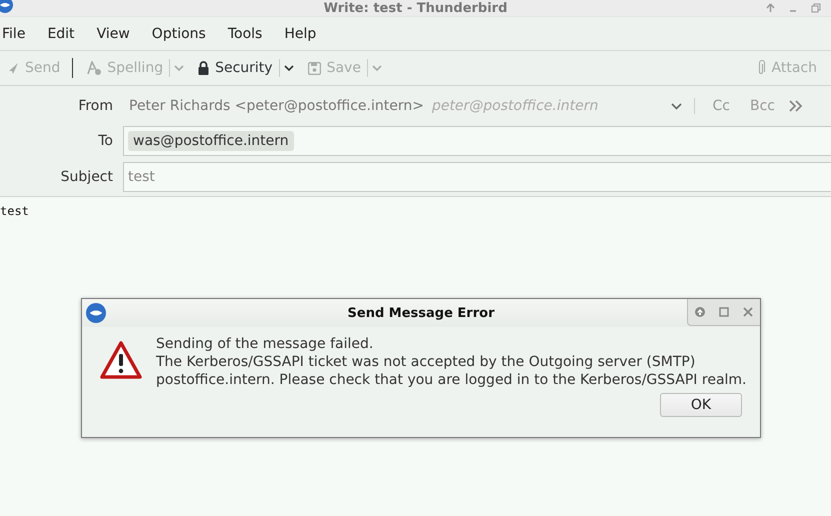 Image resolution: width=831 pixels, height=516 pixels. I want to click on menu-item: Options, so click(190, 34).